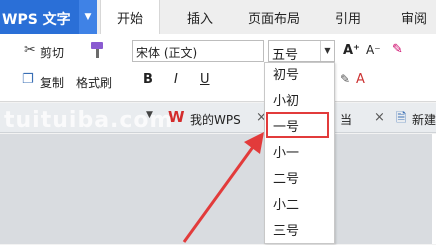 The width and height of the screenshot is (436, 245). I want to click on watermark: tuituiba.com, so click(89, 120).